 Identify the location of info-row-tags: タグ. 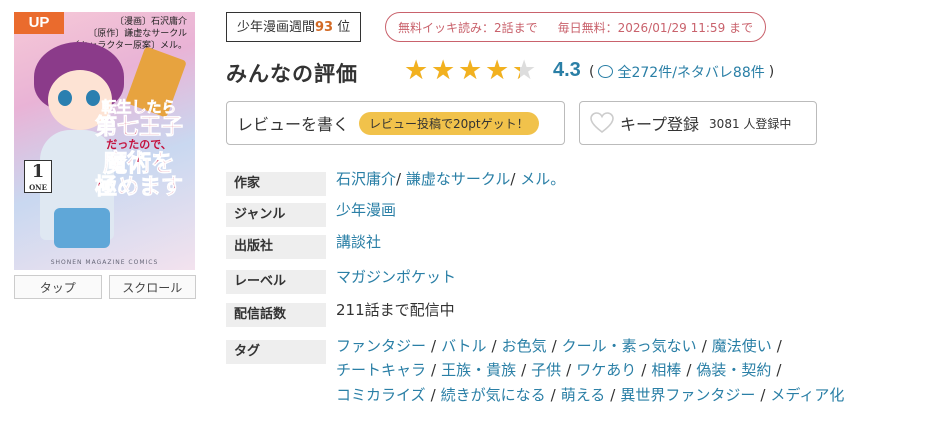
(276, 352).